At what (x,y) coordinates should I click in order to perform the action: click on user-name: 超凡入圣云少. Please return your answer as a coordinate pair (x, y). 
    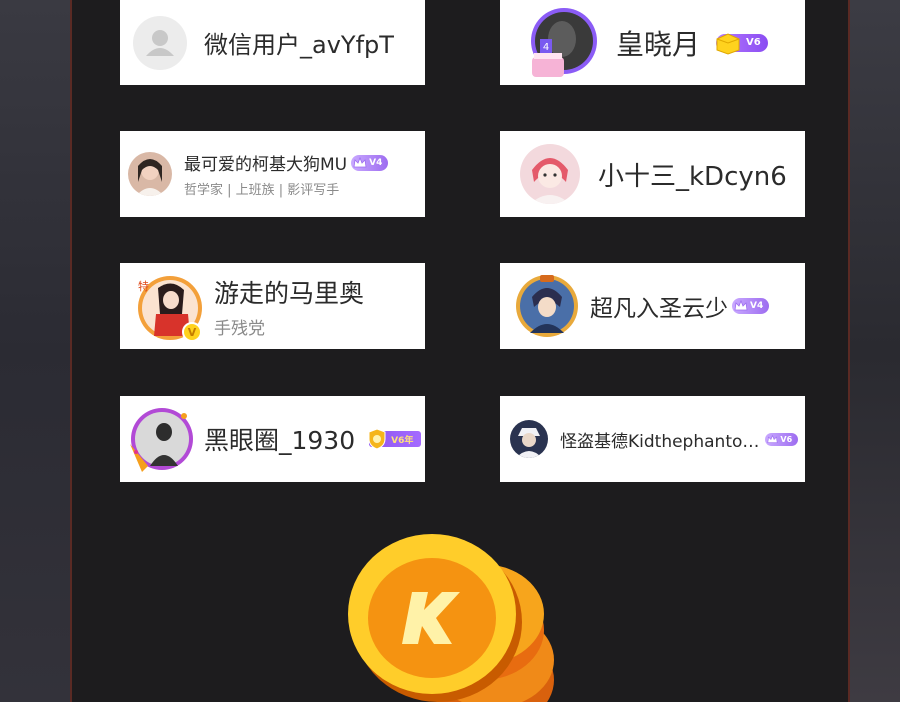
    Looking at the image, I should click on (659, 309).